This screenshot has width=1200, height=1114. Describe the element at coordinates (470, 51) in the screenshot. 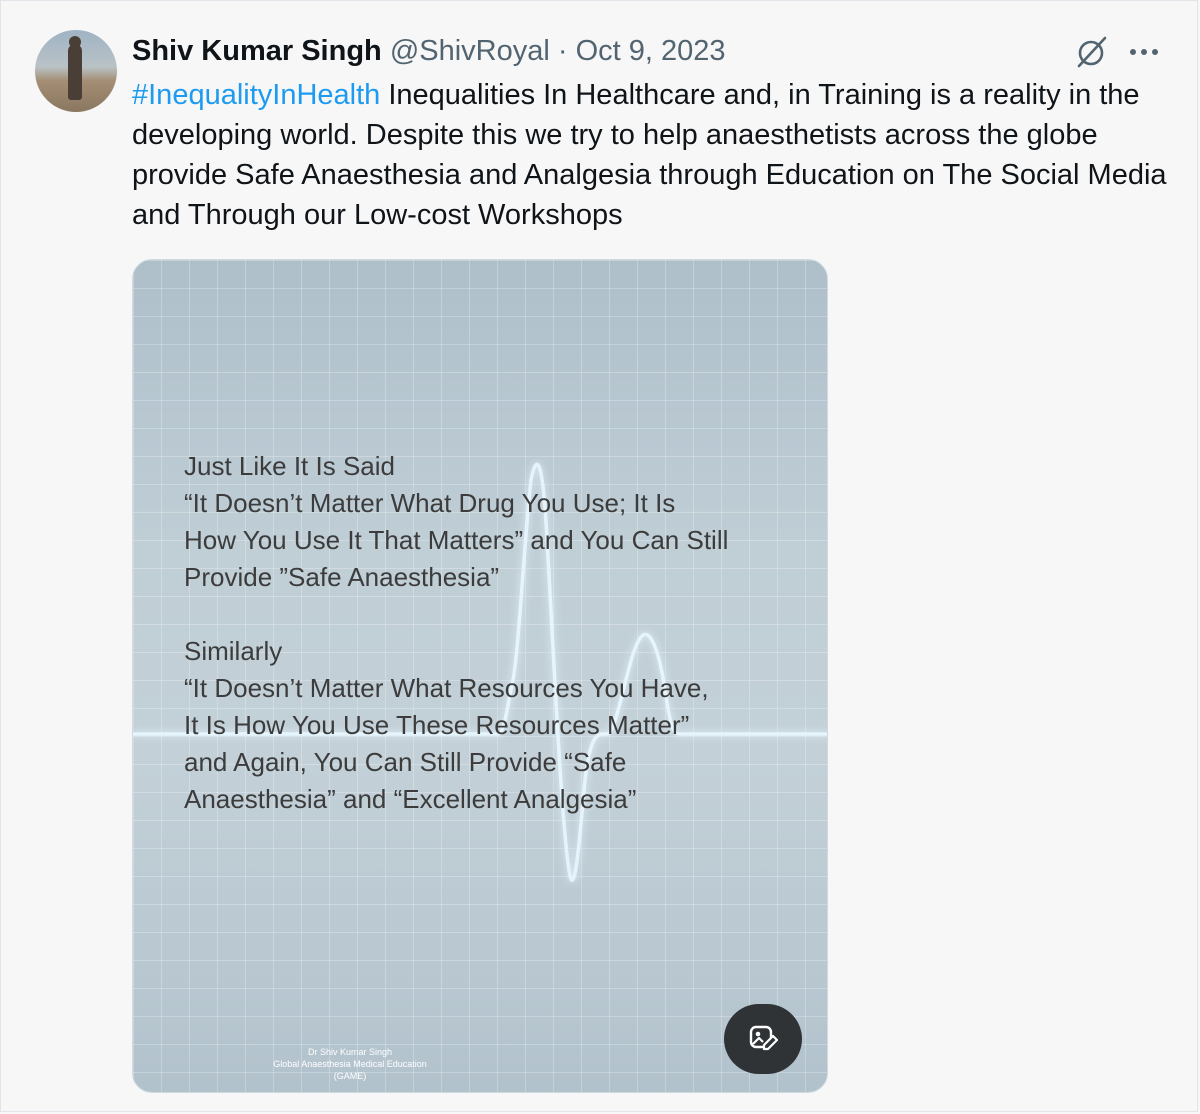

I see `author-handle: @ShivRoyal` at that location.